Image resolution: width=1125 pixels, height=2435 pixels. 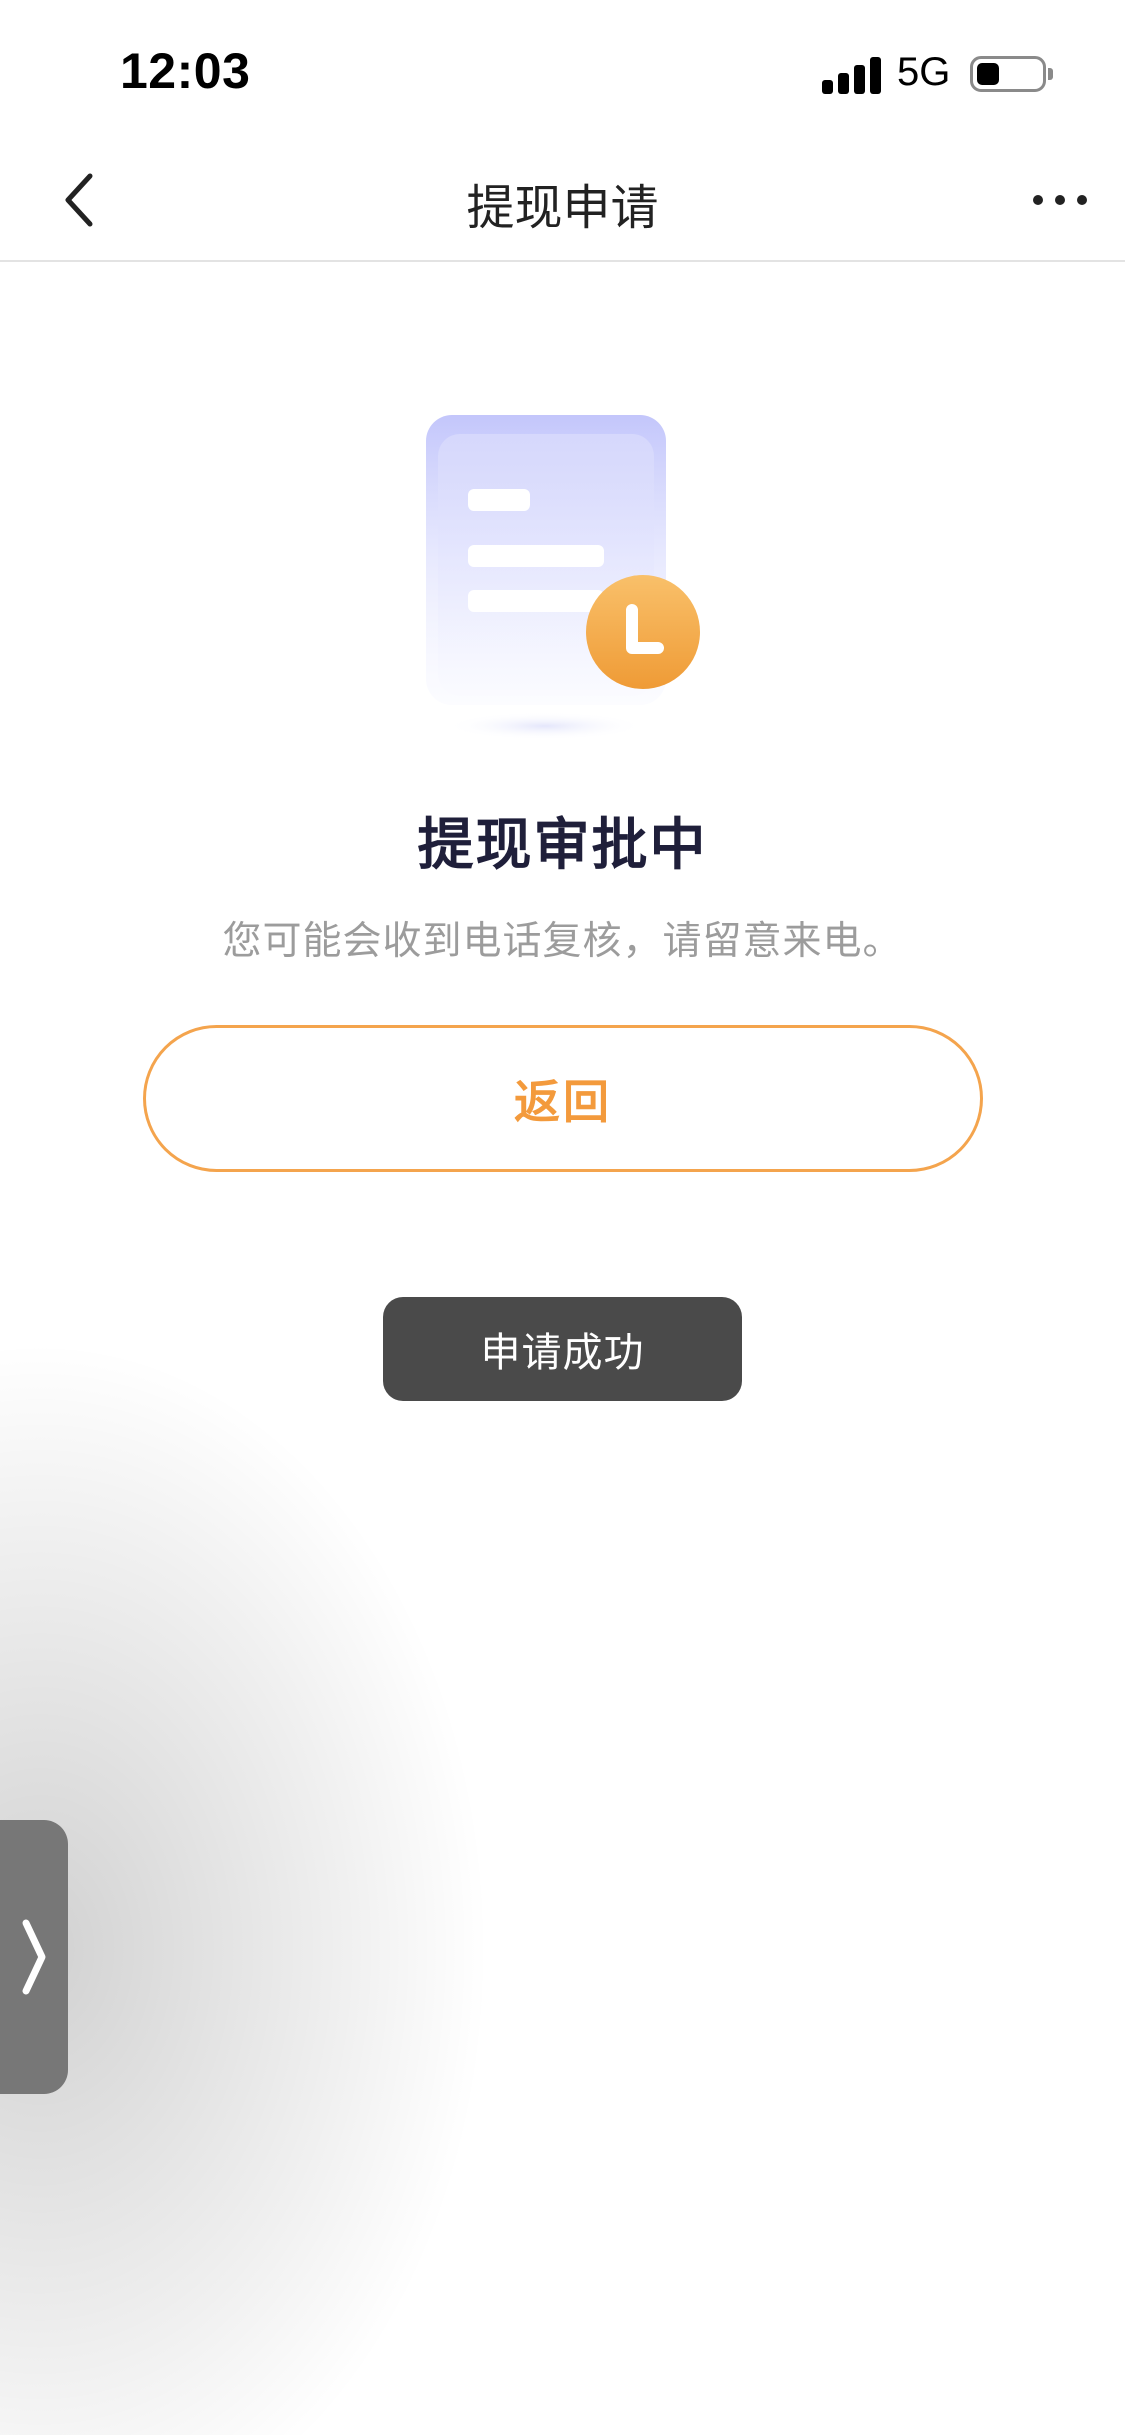 I want to click on toast-message: 申请成功, so click(x=562, y=1353).